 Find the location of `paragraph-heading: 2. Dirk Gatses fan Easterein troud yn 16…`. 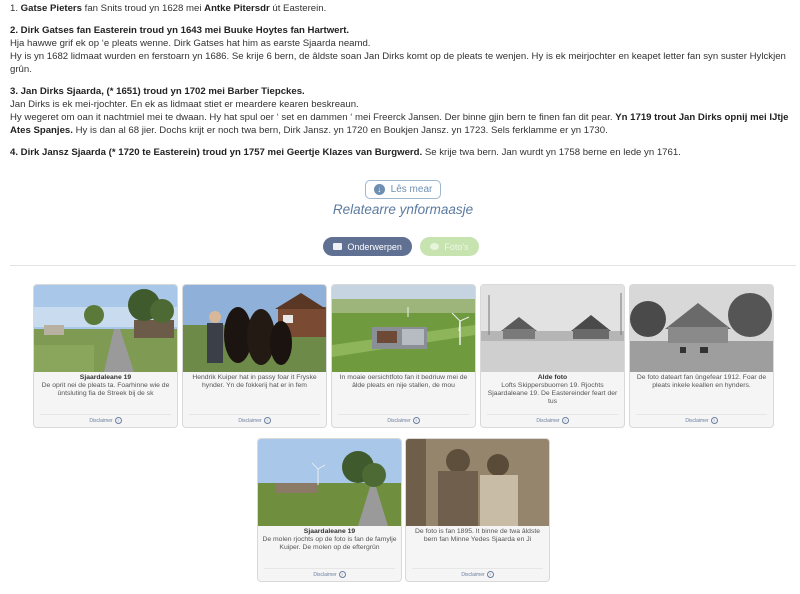

paragraph-heading: 2. Dirk Gatses fan Easterein troud yn 16… is located at coordinates (180, 30).